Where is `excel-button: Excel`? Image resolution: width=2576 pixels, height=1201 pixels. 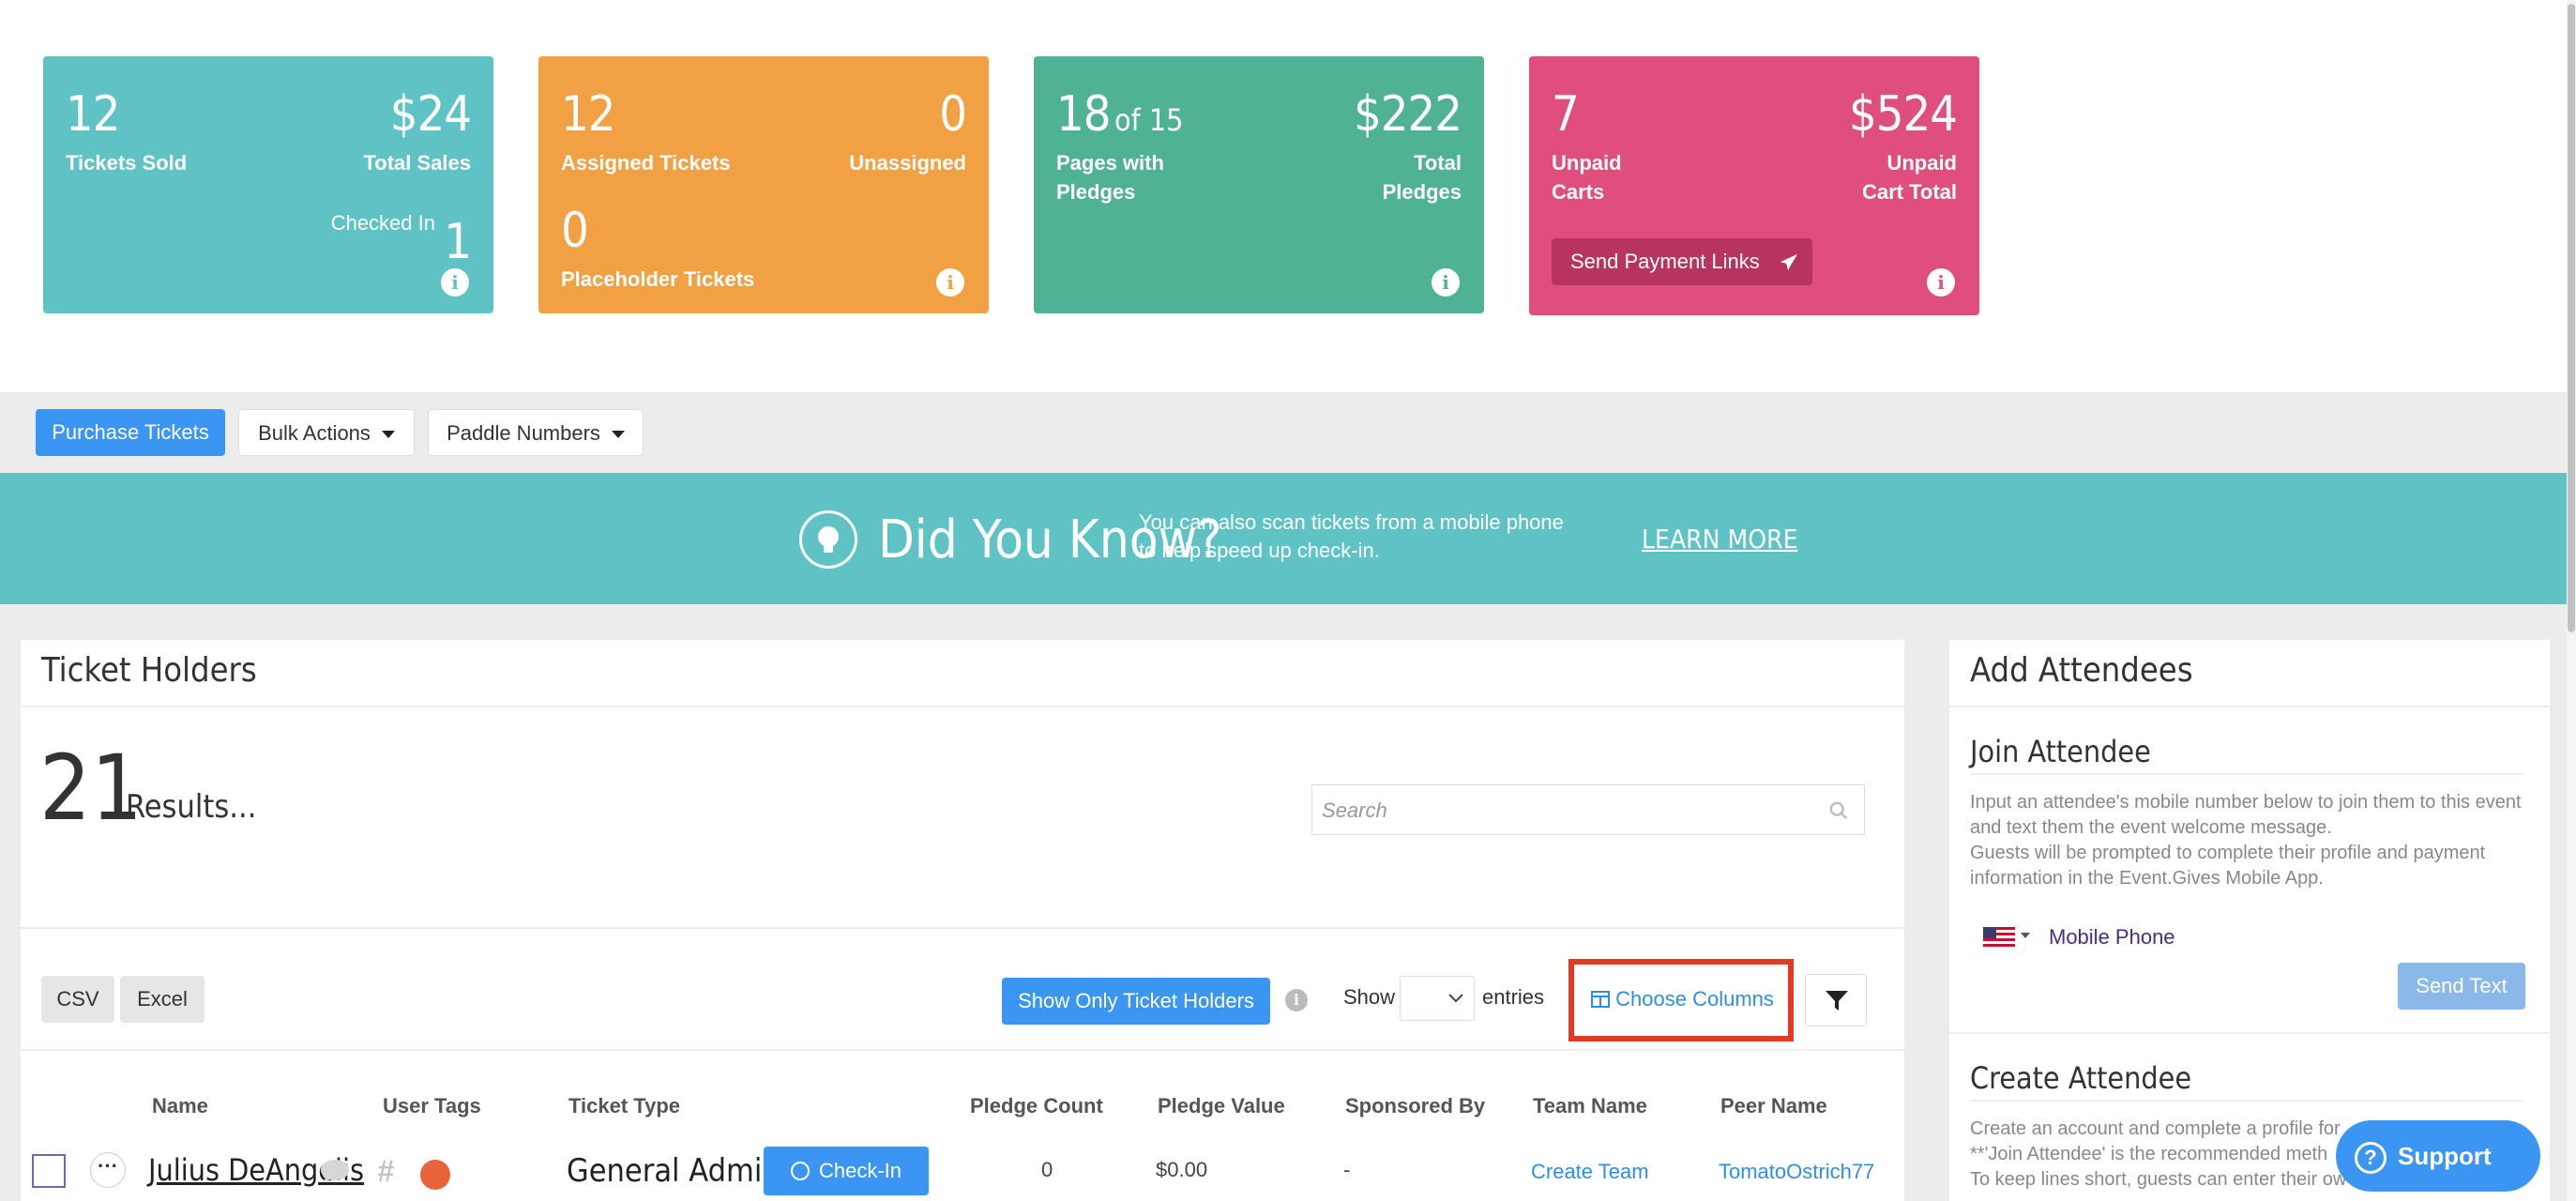
excel-button: Excel is located at coordinates (162, 999).